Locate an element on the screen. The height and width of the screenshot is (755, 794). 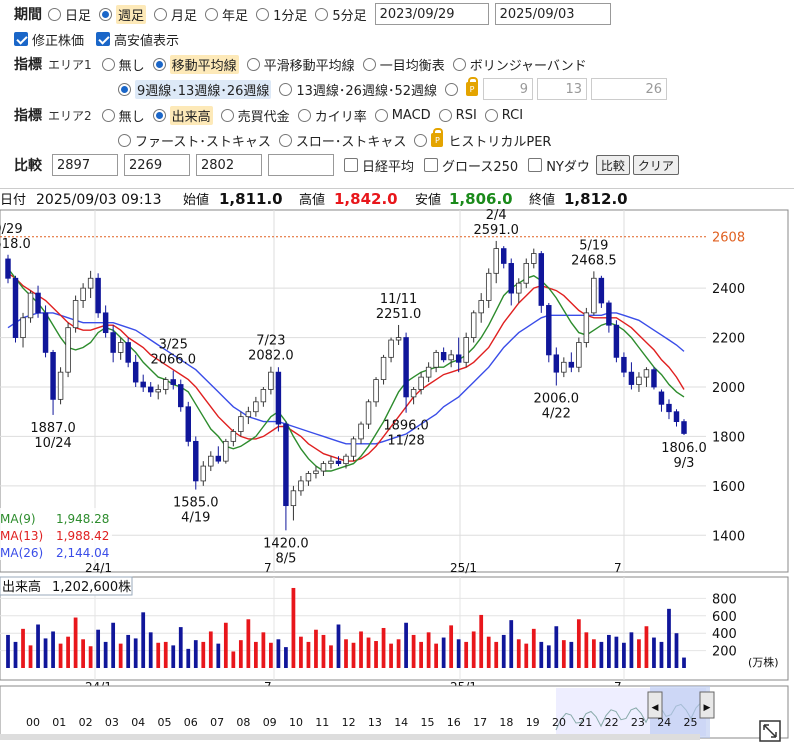
area2-option-0: 無し is located at coordinates (123, 115).